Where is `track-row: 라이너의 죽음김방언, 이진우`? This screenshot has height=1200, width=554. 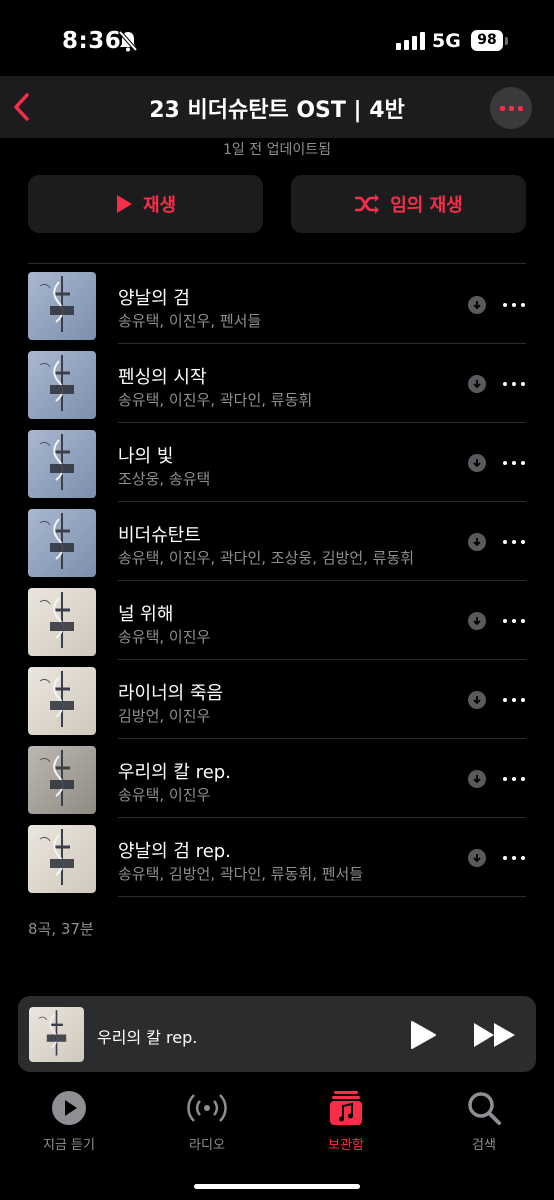
track-row: 라이너의 죽음김방언, 이진우 is located at coordinates (277, 699).